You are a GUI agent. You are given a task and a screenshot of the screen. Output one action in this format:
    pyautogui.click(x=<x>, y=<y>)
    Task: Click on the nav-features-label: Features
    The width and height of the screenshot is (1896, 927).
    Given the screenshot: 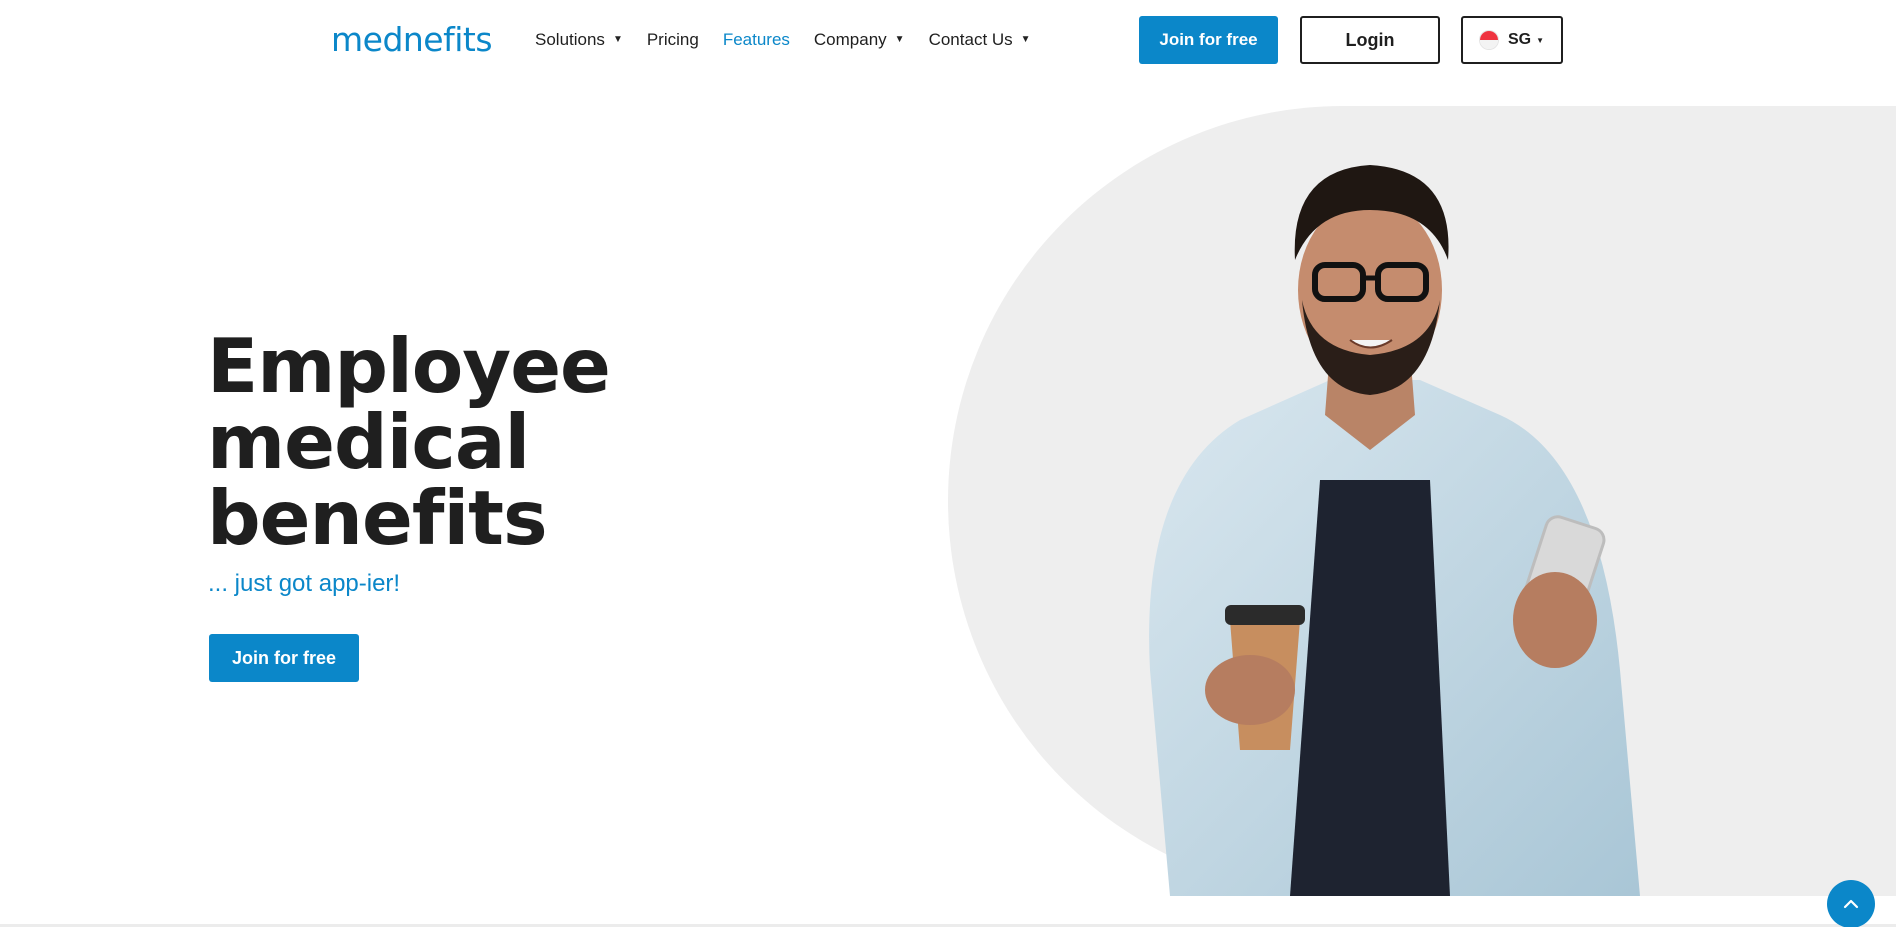 What is the action you would take?
    pyautogui.click(x=756, y=39)
    